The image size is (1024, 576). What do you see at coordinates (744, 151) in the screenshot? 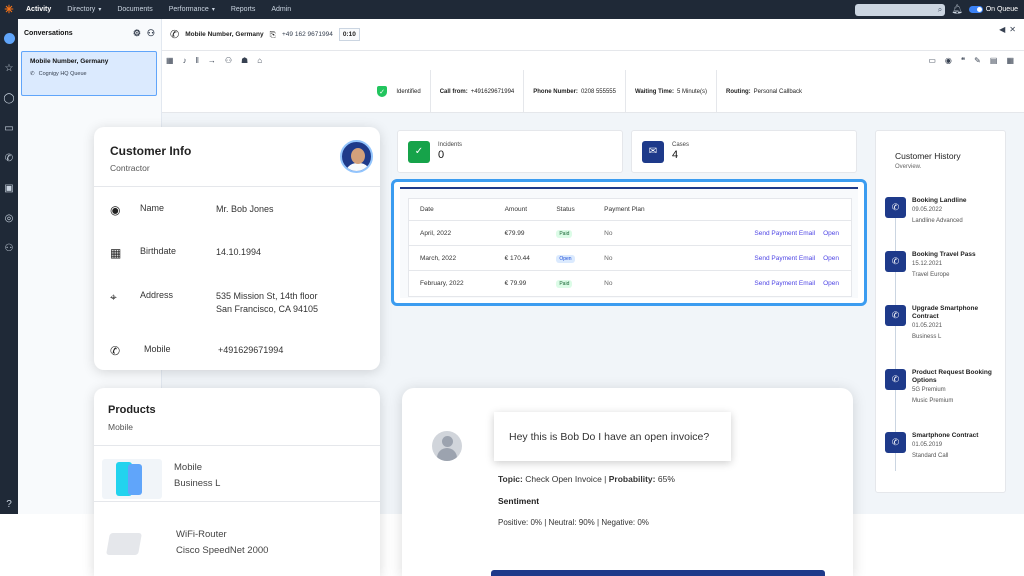
I see `cases-card: ✉ Cases 4` at bounding box center [744, 151].